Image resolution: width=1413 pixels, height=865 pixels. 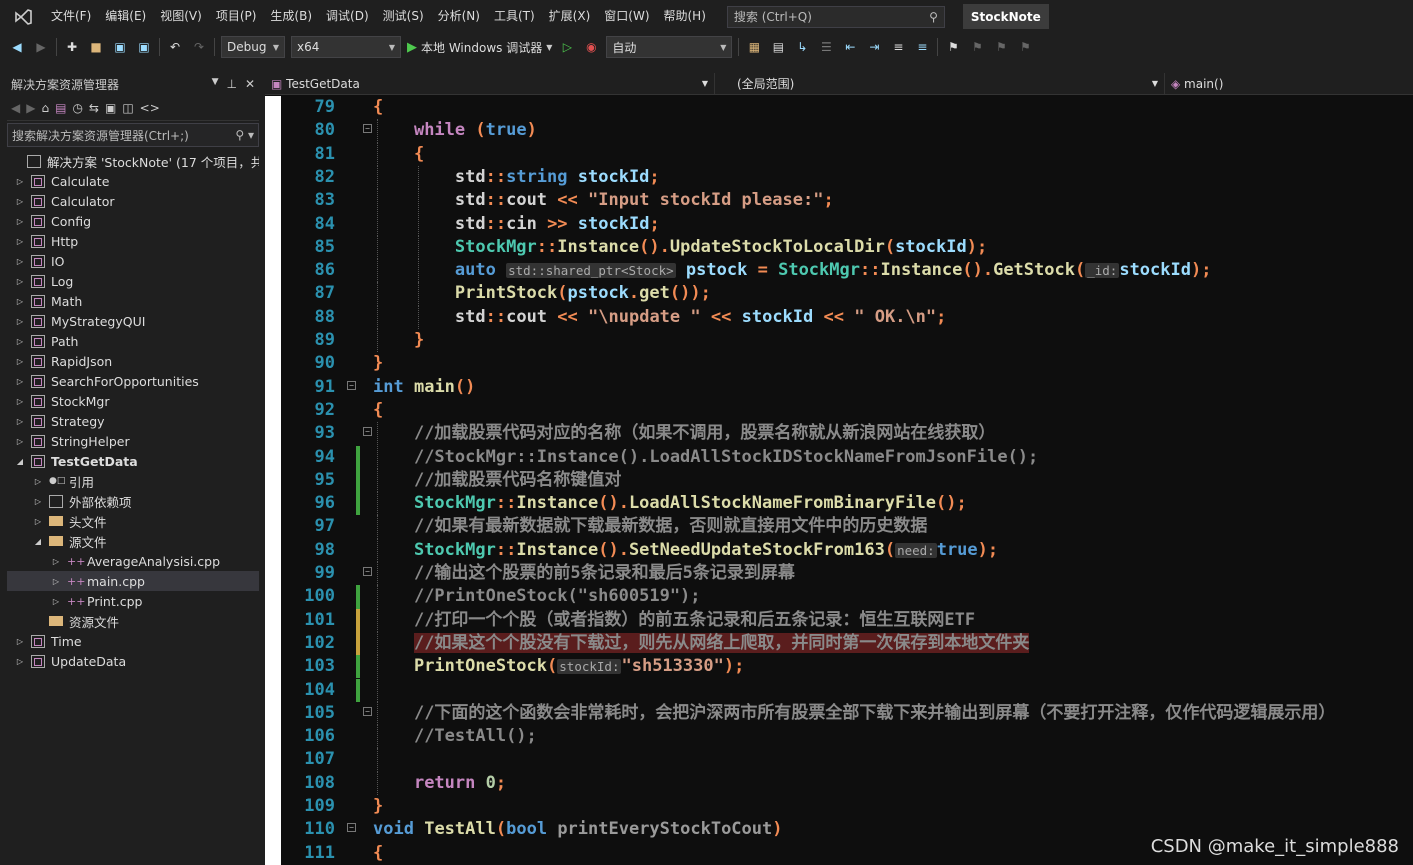 I want to click on code-line: 107, so click(x=847, y=760).